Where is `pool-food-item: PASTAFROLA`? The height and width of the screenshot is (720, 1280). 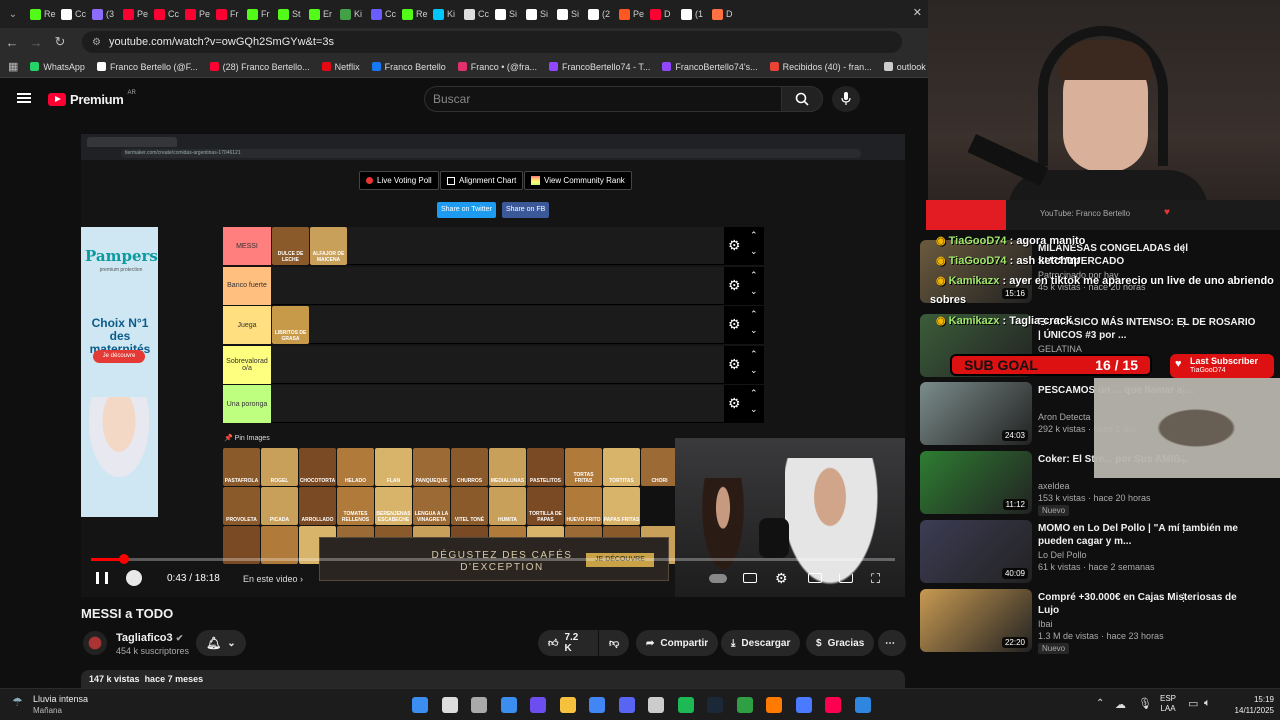 pool-food-item: PASTAFROLA is located at coordinates (241, 467).